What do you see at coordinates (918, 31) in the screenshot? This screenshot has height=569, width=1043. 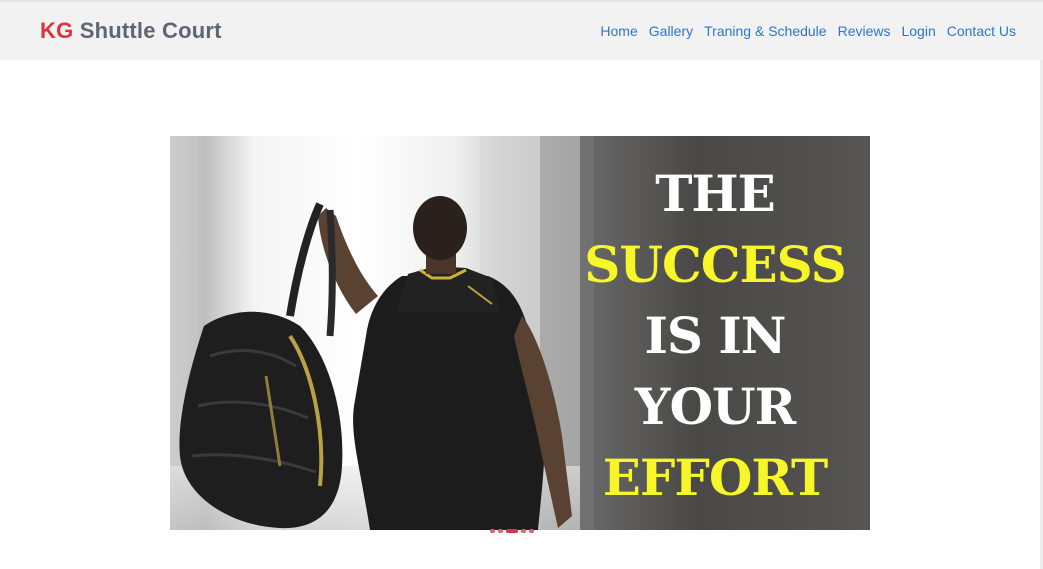 I see `nav-login: Login` at bounding box center [918, 31].